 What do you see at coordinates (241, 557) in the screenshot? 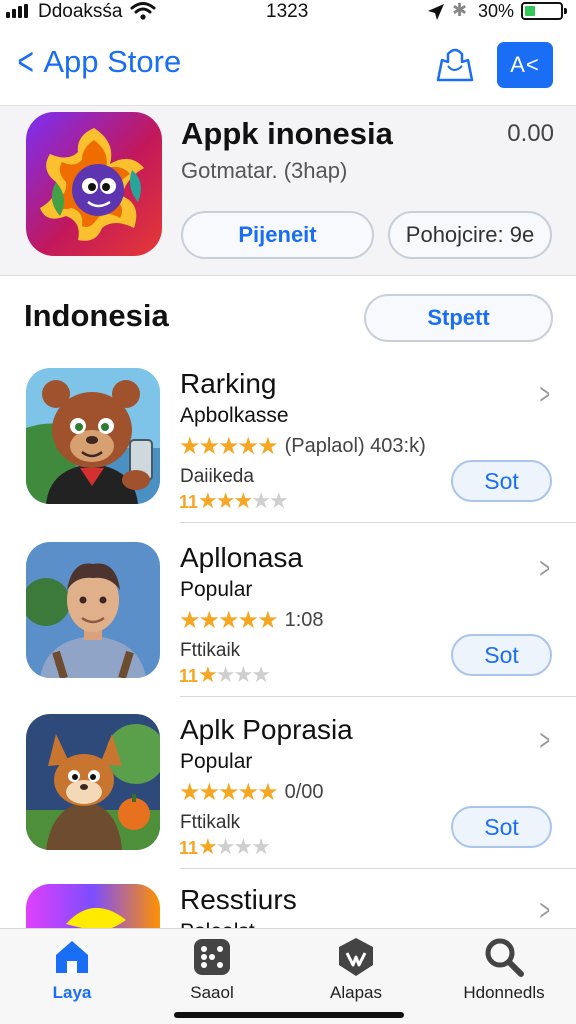
I see `app-name: Apllonasa` at bounding box center [241, 557].